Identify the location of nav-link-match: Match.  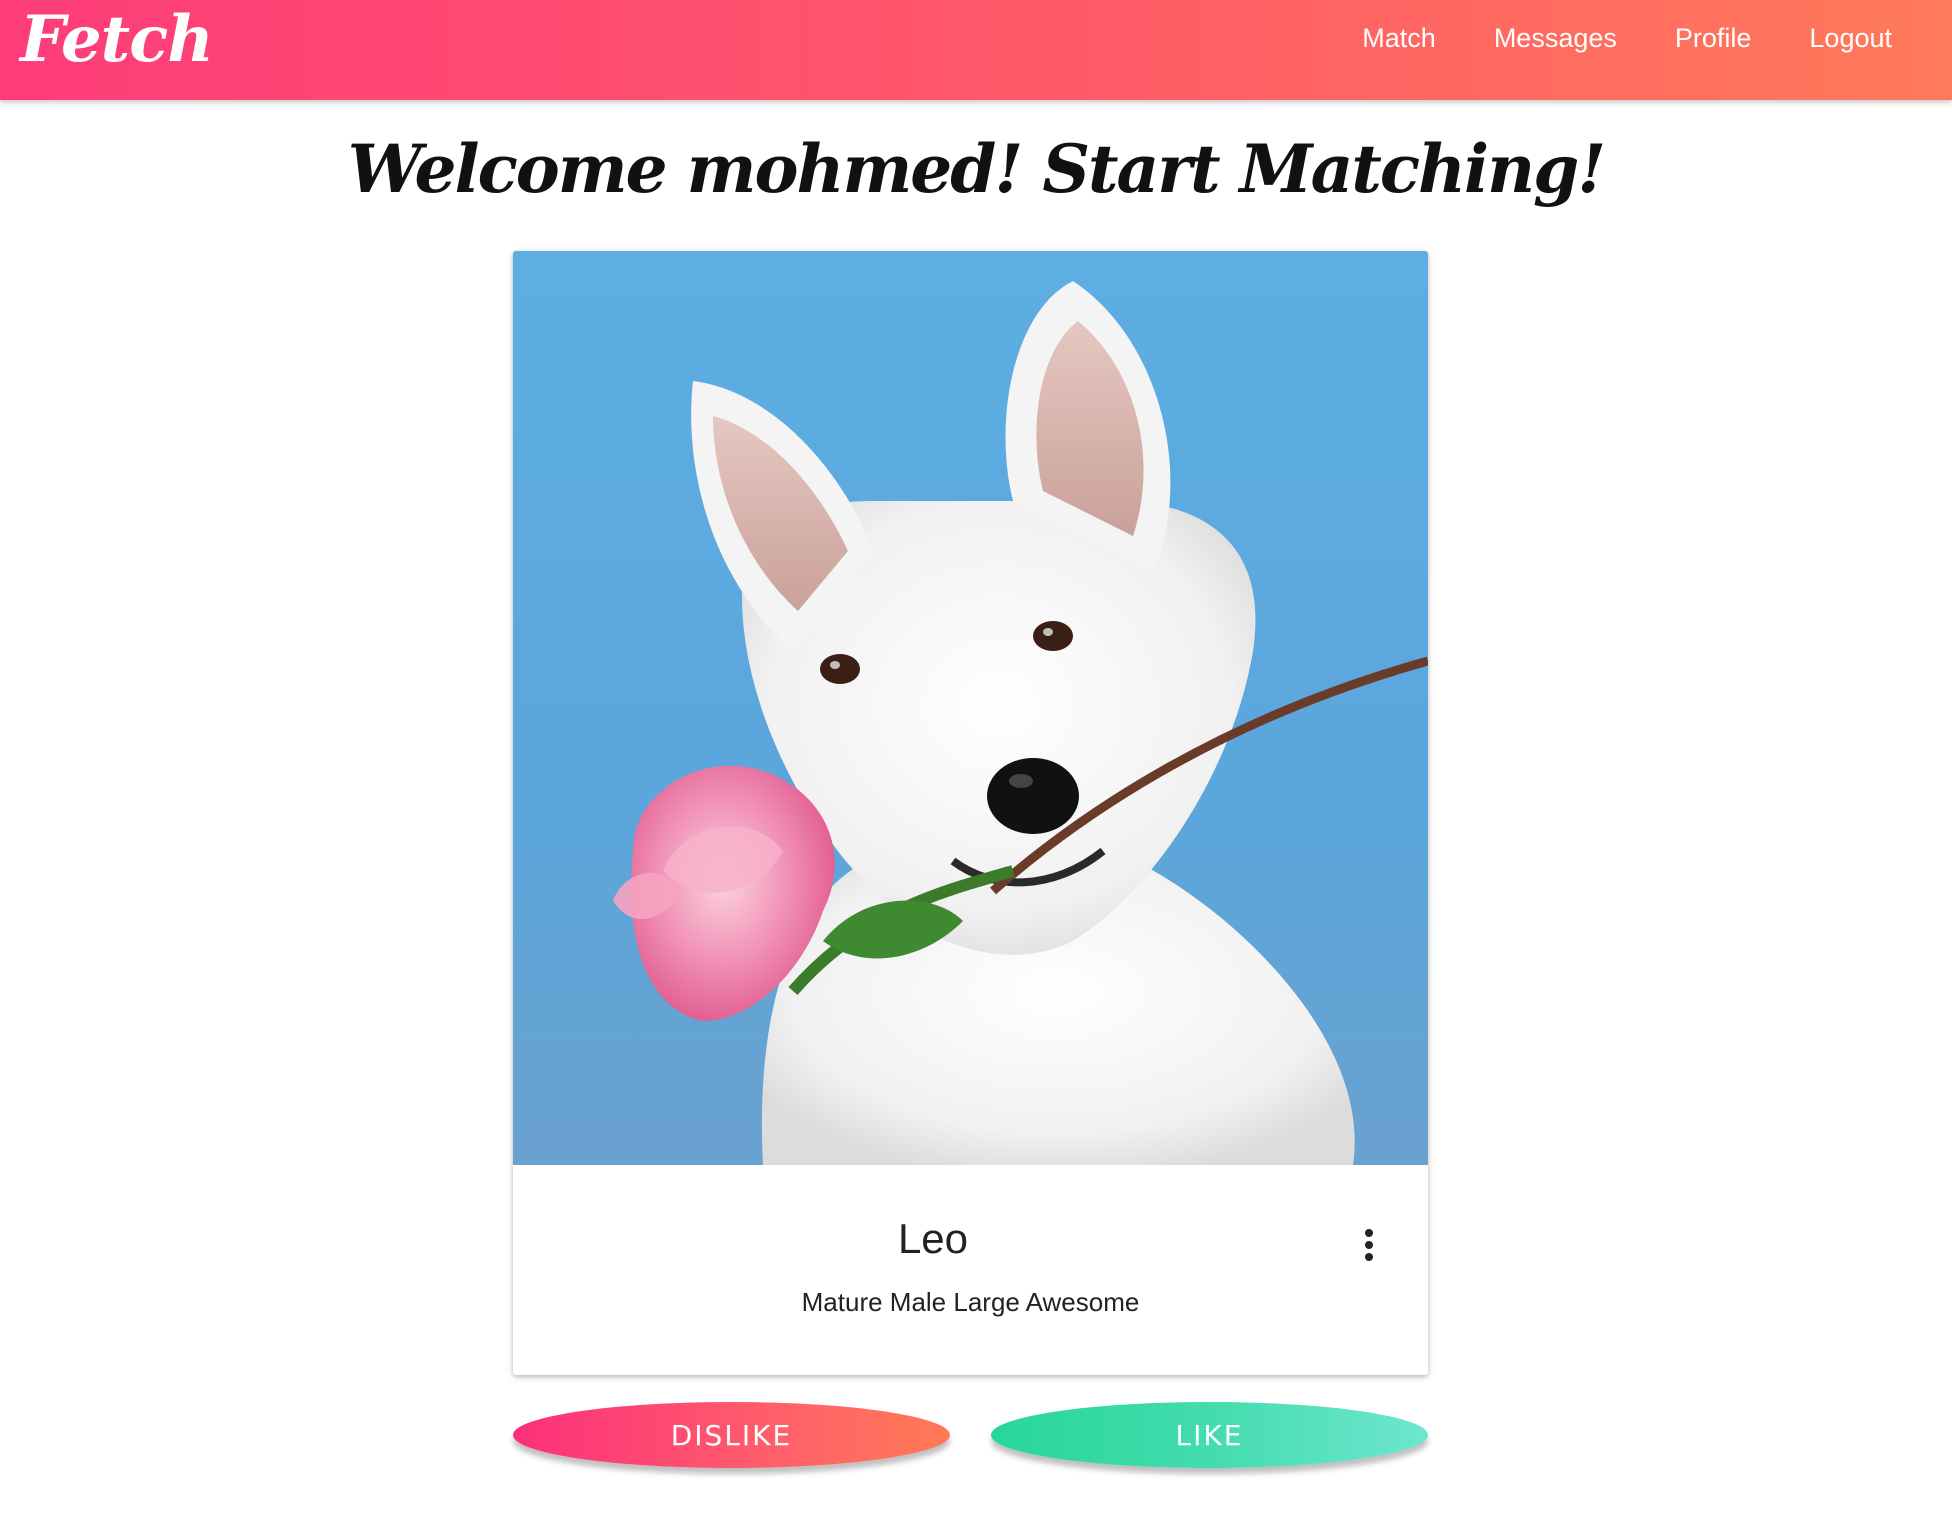
(1399, 38).